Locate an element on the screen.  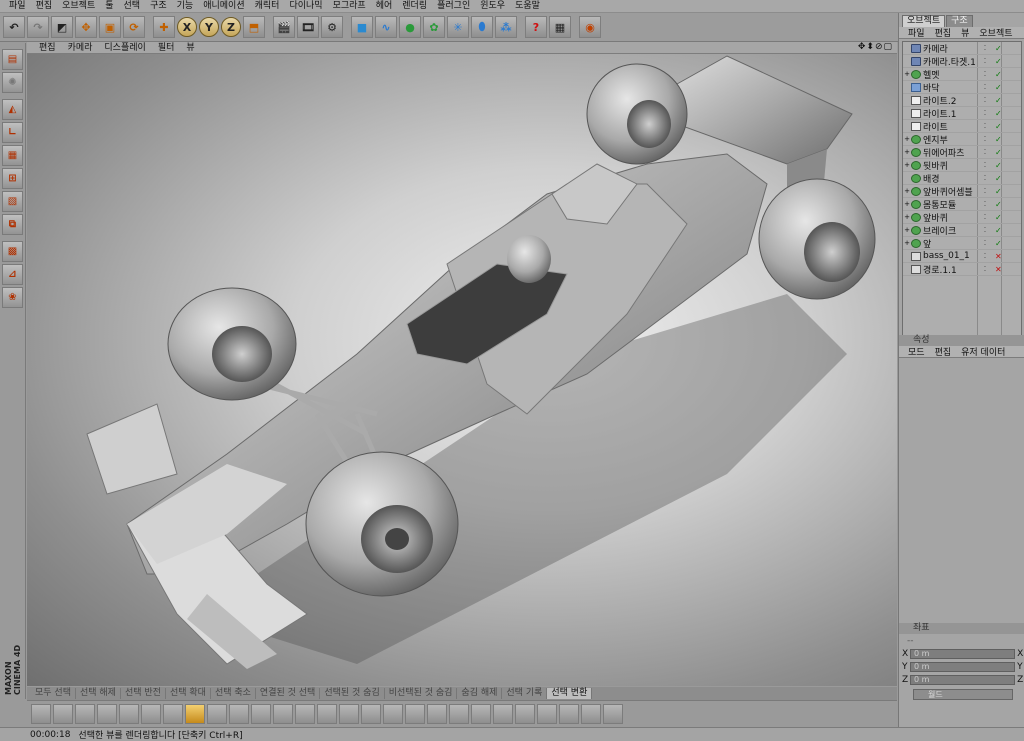
weld-icon is located at coordinates (503, 714).